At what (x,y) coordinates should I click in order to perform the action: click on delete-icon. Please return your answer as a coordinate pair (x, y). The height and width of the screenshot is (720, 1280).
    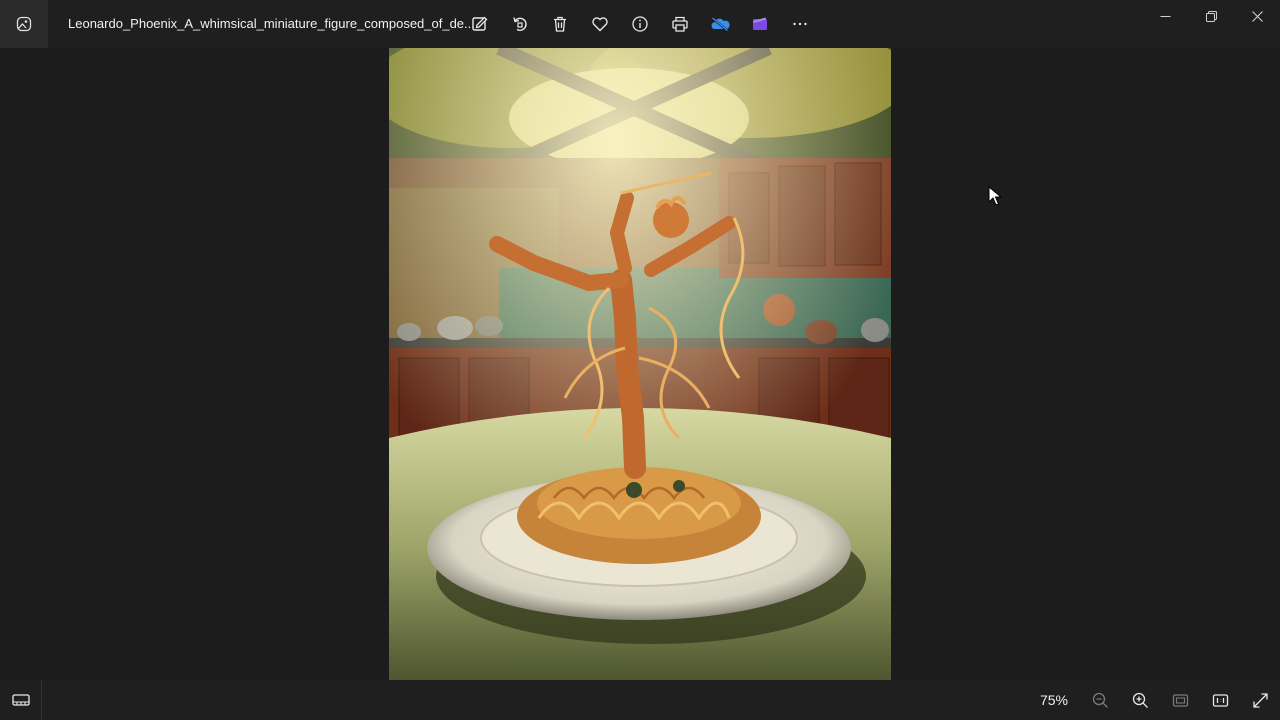
    Looking at the image, I should click on (560, 24).